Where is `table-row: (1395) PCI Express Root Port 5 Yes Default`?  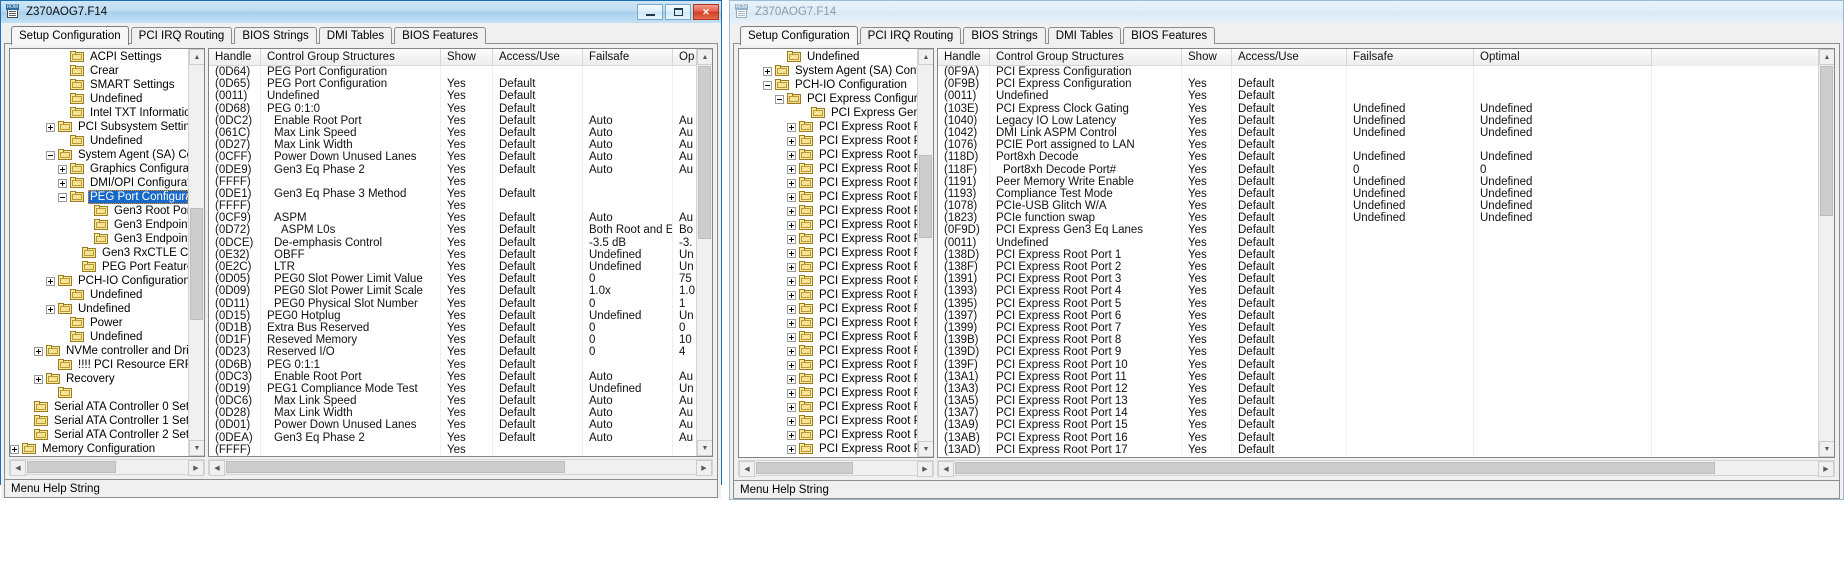
table-row: (1395) PCI Express Root Port 5 Yes Default is located at coordinates (1378, 303).